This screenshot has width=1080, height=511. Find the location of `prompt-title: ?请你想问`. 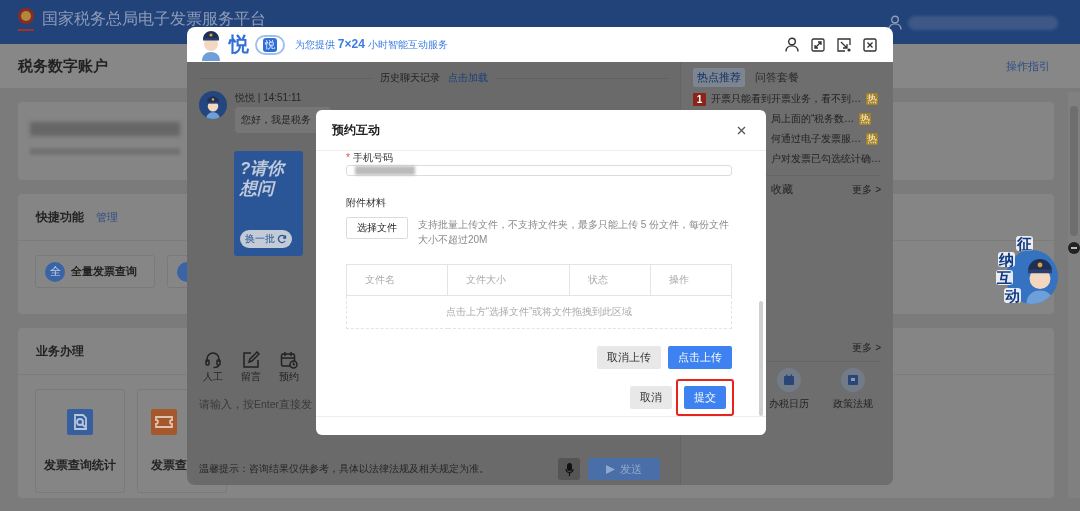

prompt-title: ?请你想问 is located at coordinates (263, 179).